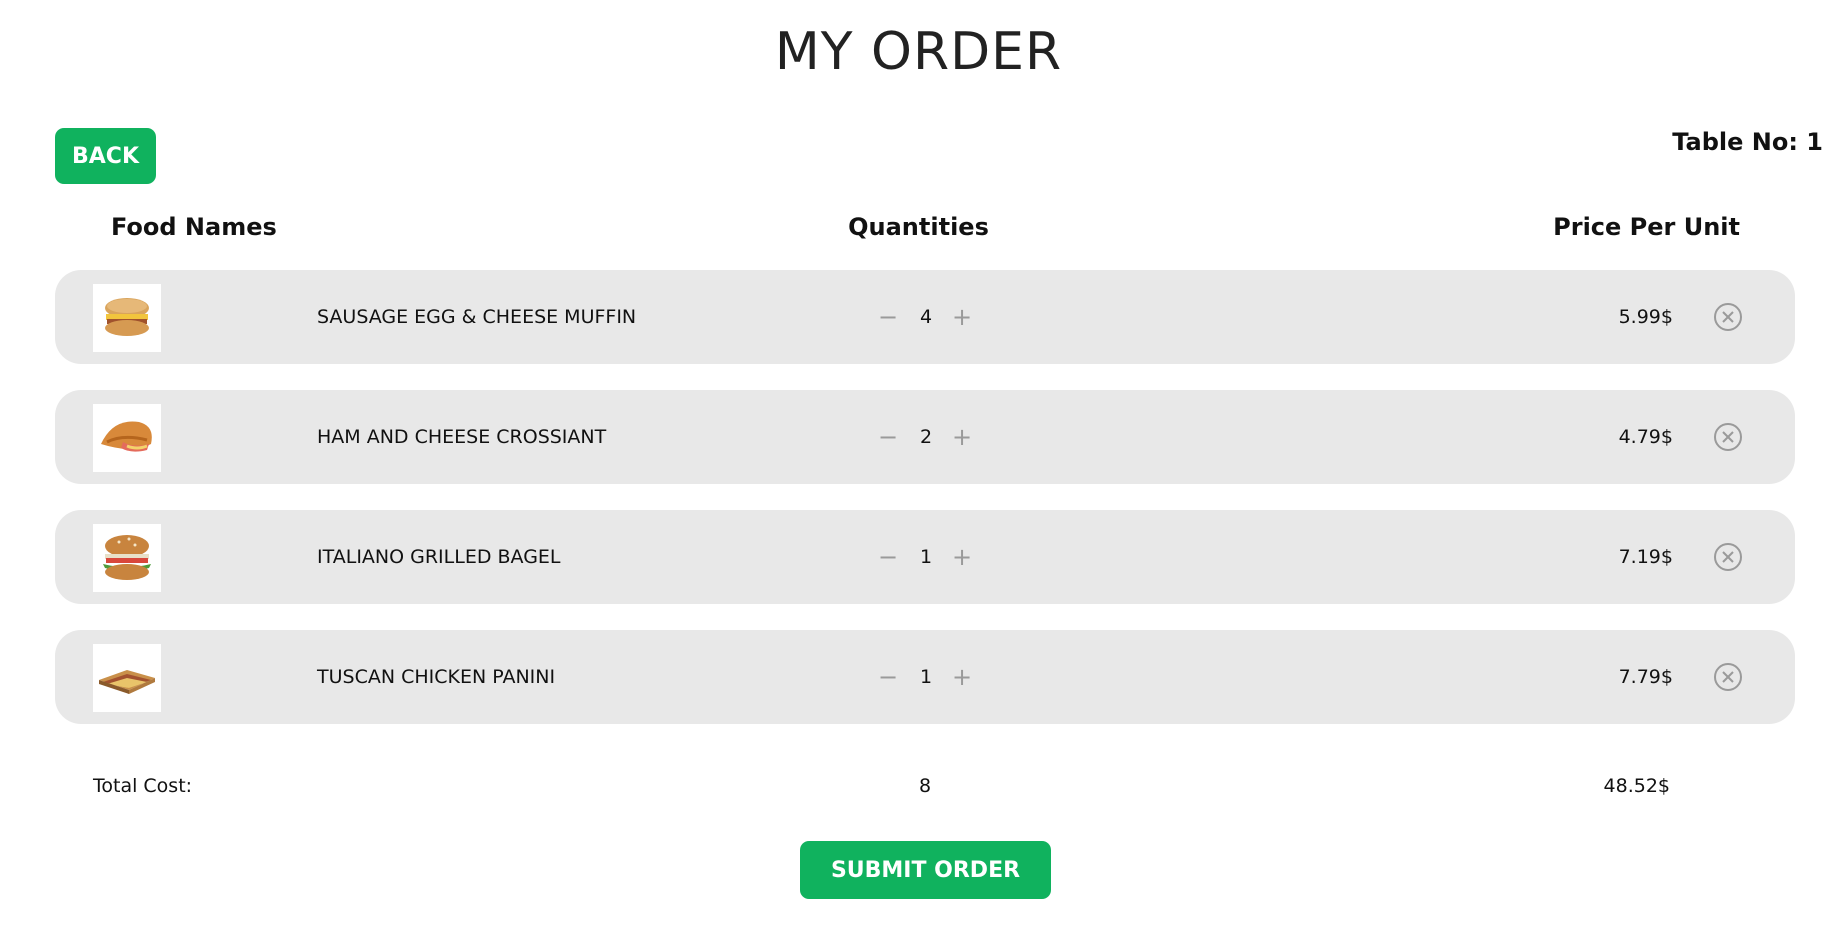 The height and width of the screenshot is (950, 1837). I want to click on item-price: 7.19$, so click(1645, 557).